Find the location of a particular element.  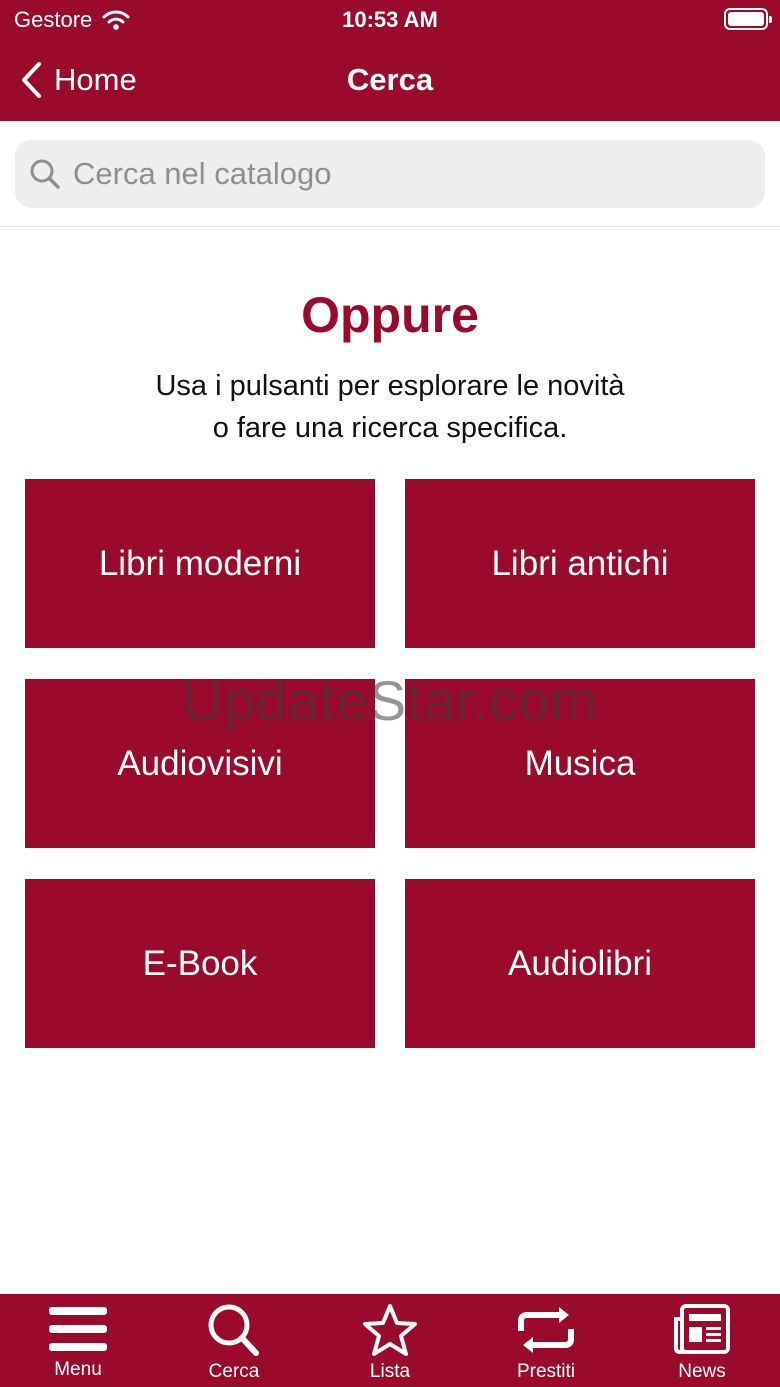

search-input is located at coordinates (398, 174).